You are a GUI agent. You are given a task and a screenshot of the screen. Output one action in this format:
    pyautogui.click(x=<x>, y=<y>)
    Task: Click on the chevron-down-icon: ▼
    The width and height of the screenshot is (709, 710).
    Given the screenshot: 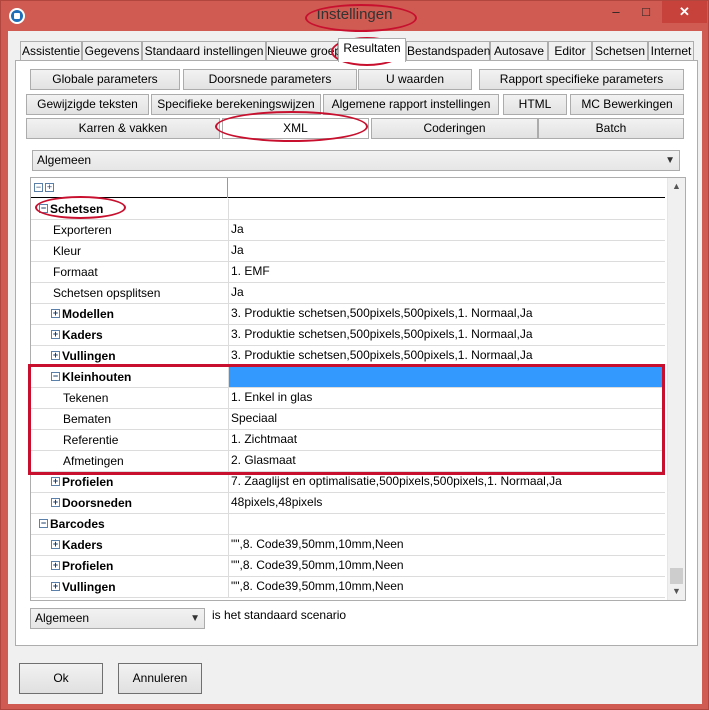 What is the action you would take?
    pyautogui.click(x=670, y=160)
    